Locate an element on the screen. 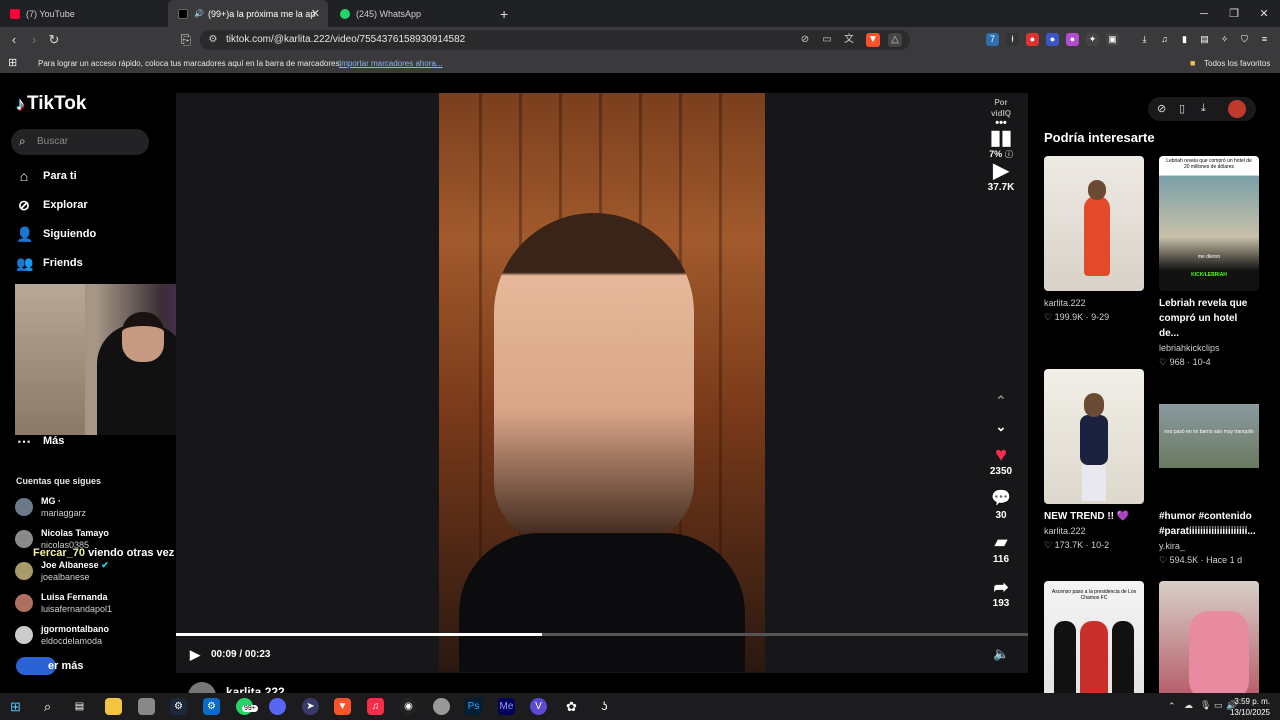 This screenshot has height=720, width=1280. extension-3-icon: ● is located at coordinates (1032, 39).